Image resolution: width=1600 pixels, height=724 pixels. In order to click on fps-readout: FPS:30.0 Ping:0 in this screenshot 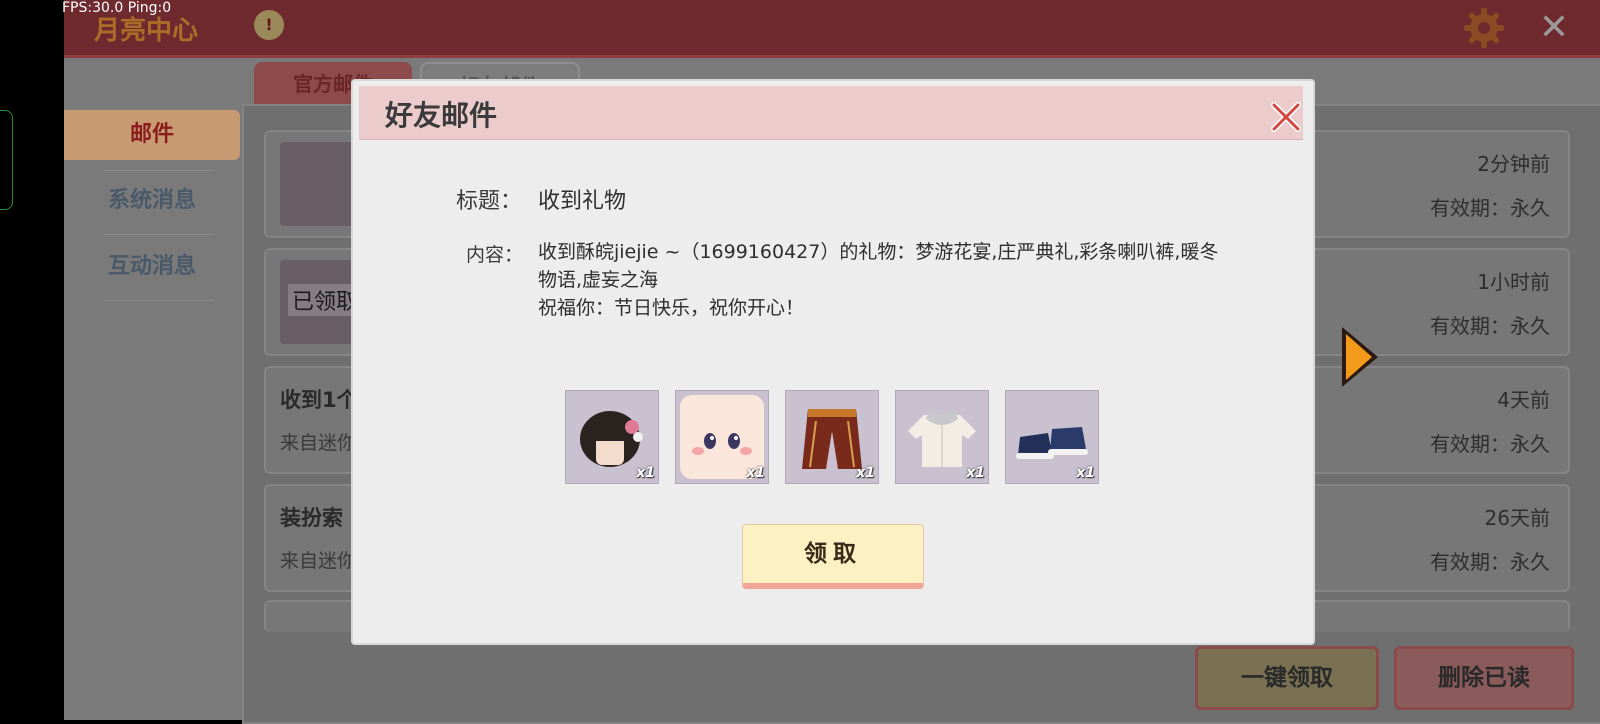, I will do `click(117, 8)`.